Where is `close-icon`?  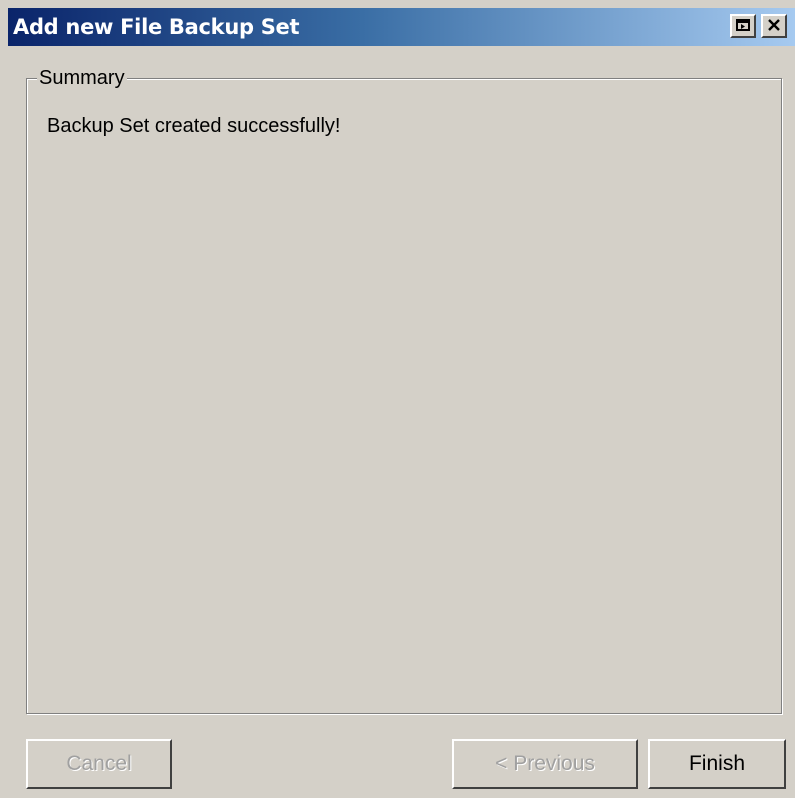
close-icon is located at coordinates (774, 26).